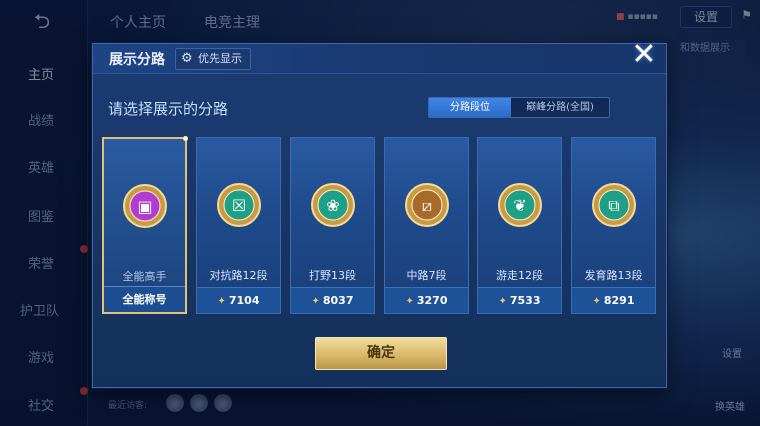 The image size is (760, 426). I want to click on lane-card-score: ✦ 7533, so click(519, 300).